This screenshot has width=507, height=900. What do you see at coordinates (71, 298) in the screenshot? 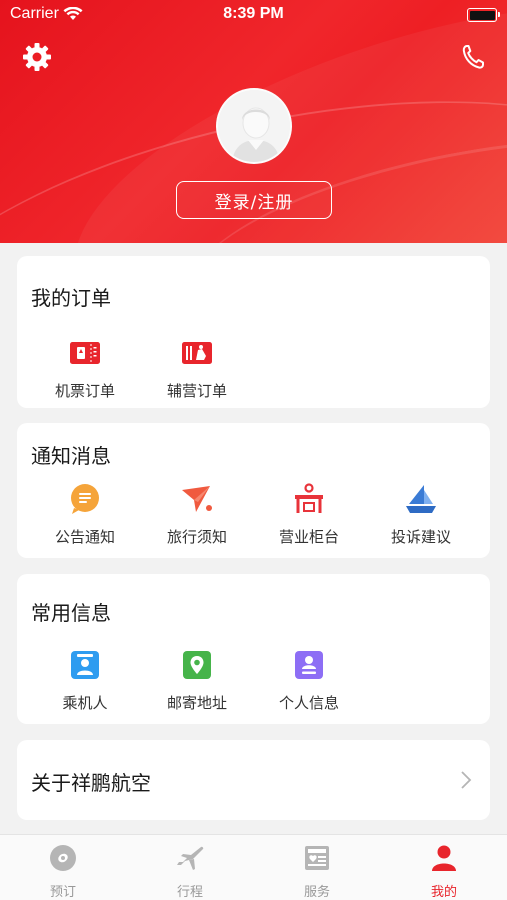
I see `section-title: 我的订单` at bounding box center [71, 298].